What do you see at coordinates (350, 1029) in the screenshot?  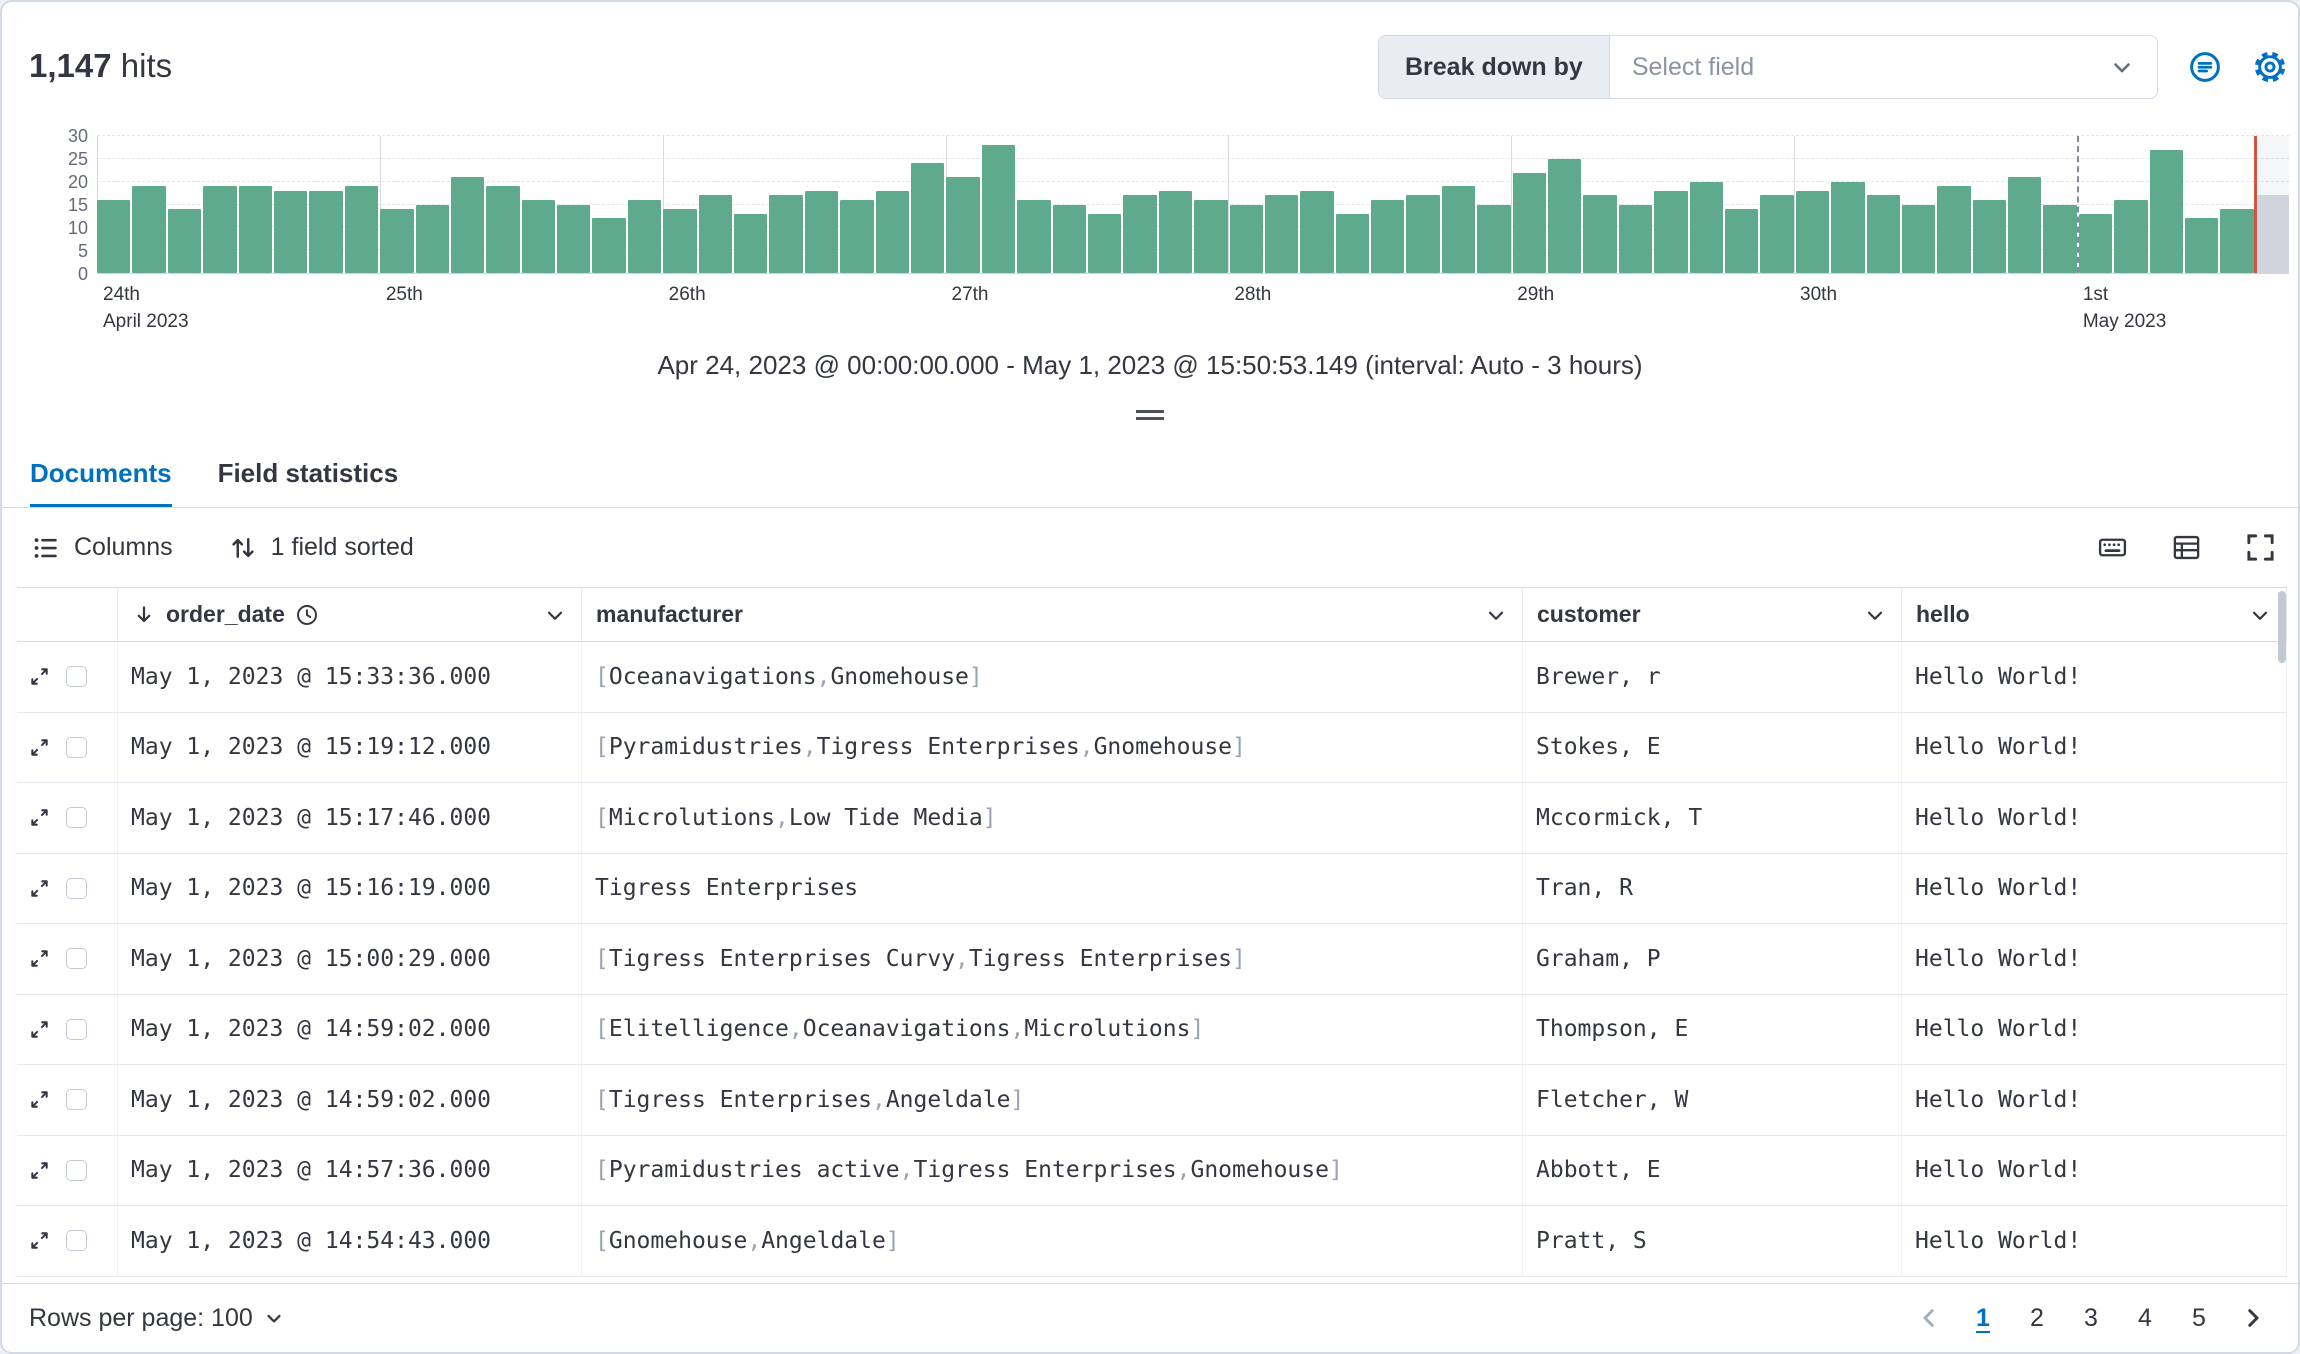 I see `cell-order-date: May 1, 2023 @ 14:59:02.000` at bounding box center [350, 1029].